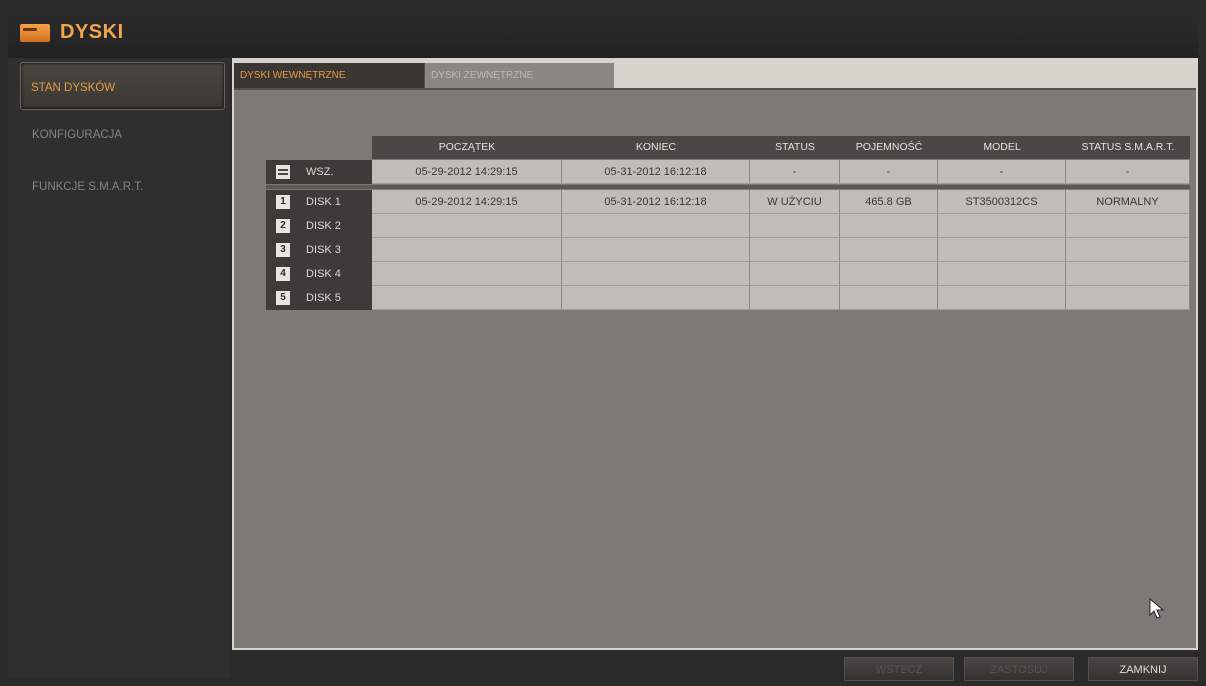 Image resolution: width=1206 pixels, height=686 pixels. I want to click on disk-number-badge: 3, so click(283, 250).